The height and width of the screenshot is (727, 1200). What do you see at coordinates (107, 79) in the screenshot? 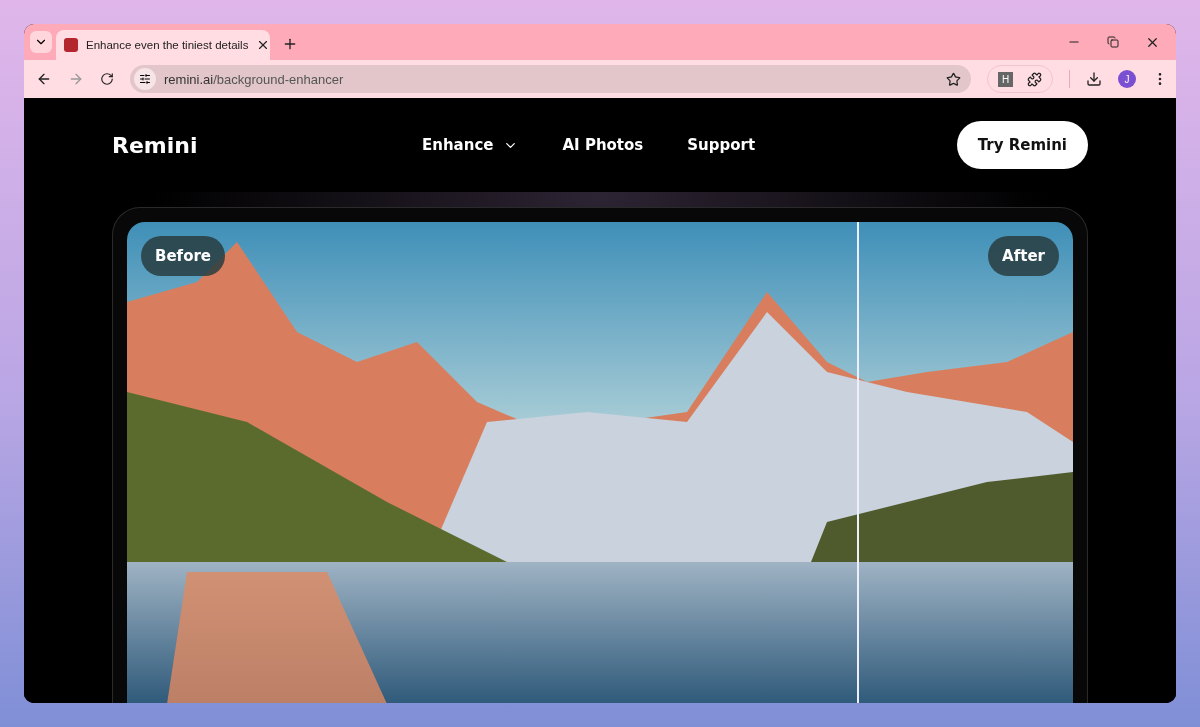
I see `reload-icon` at bounding box center [107, 79].